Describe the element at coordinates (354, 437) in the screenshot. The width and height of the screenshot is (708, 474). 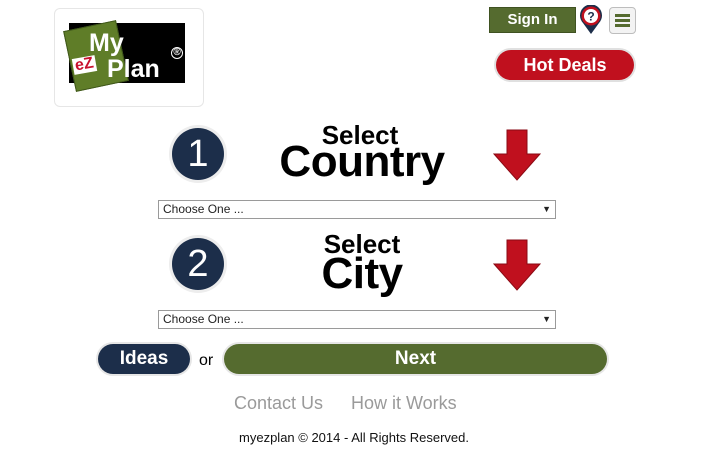
I see `copyright-text: myezplan © 2014 - All Rights Reserved.` at that location.